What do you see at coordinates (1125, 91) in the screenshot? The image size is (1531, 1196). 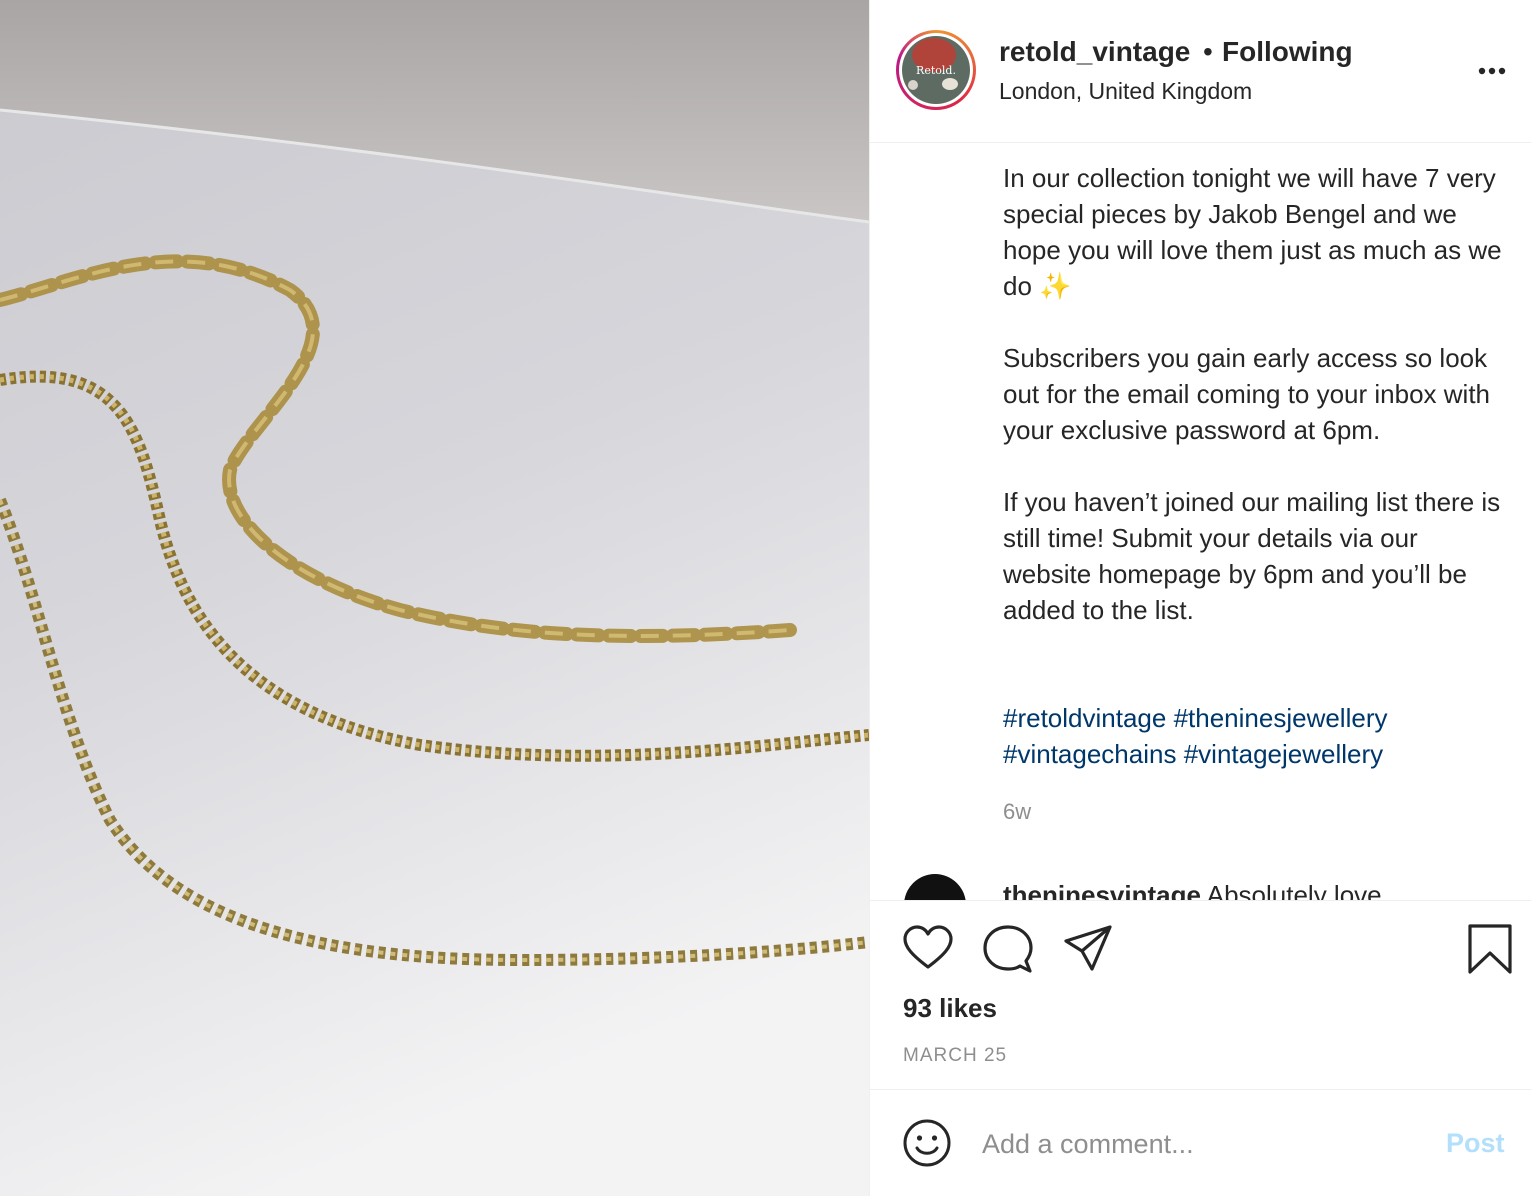 I see `location-link: London, United Kingdom` at bounding box center [1125, 91].